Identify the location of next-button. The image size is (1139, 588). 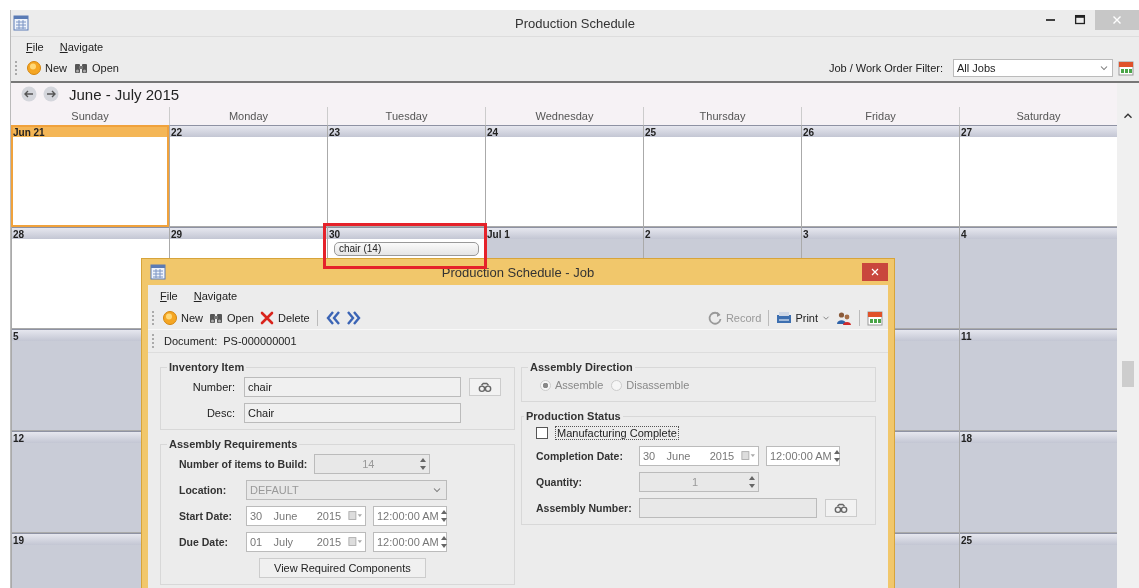
(51, 94).